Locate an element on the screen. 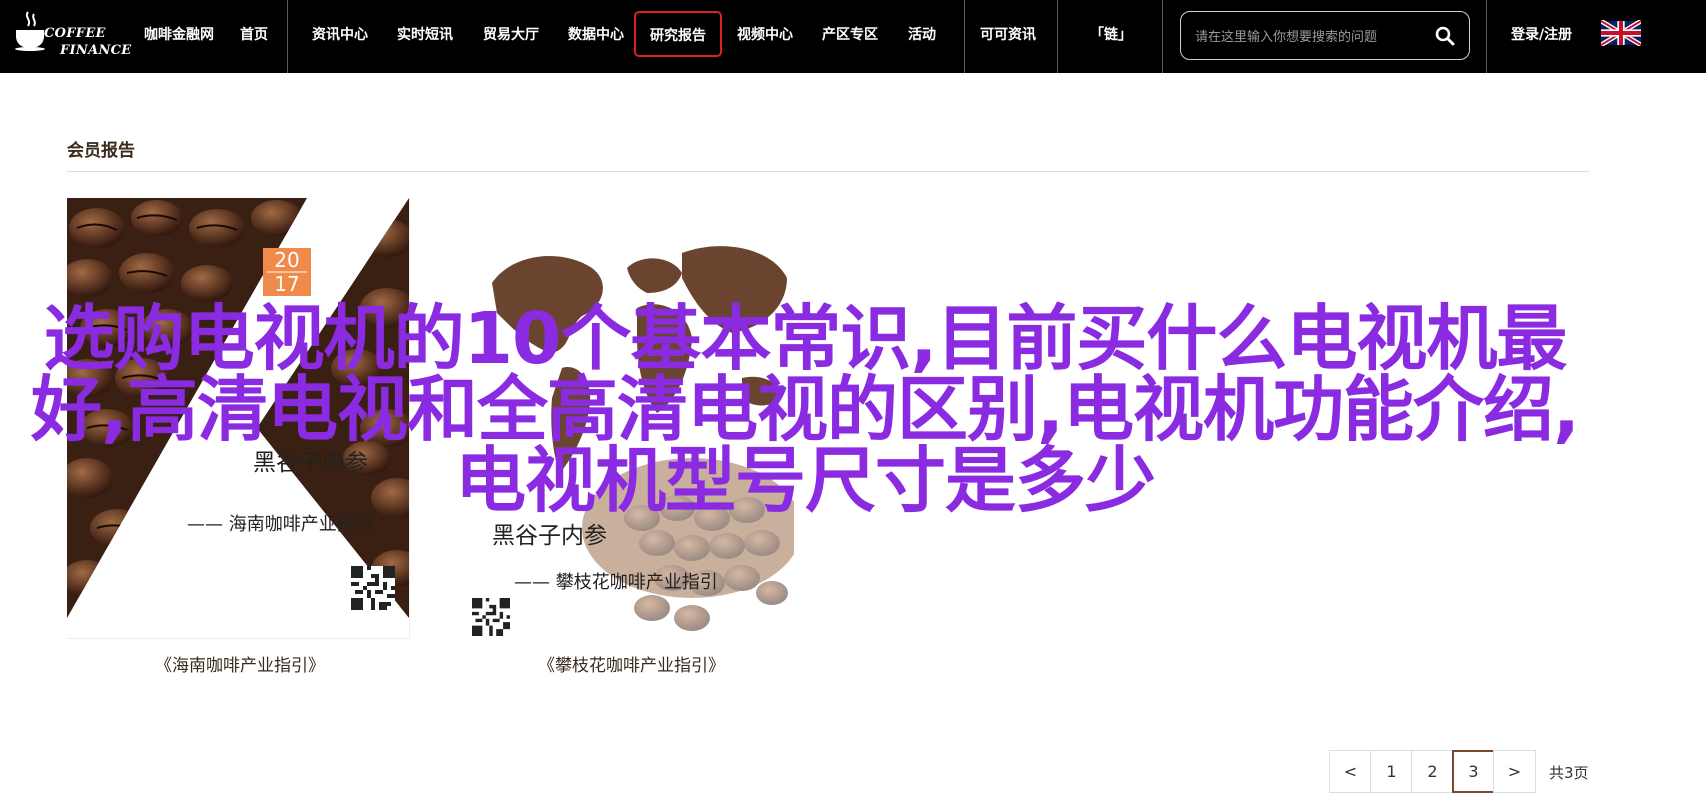  uk-flag-icon is located at coordinates (1621, 33).